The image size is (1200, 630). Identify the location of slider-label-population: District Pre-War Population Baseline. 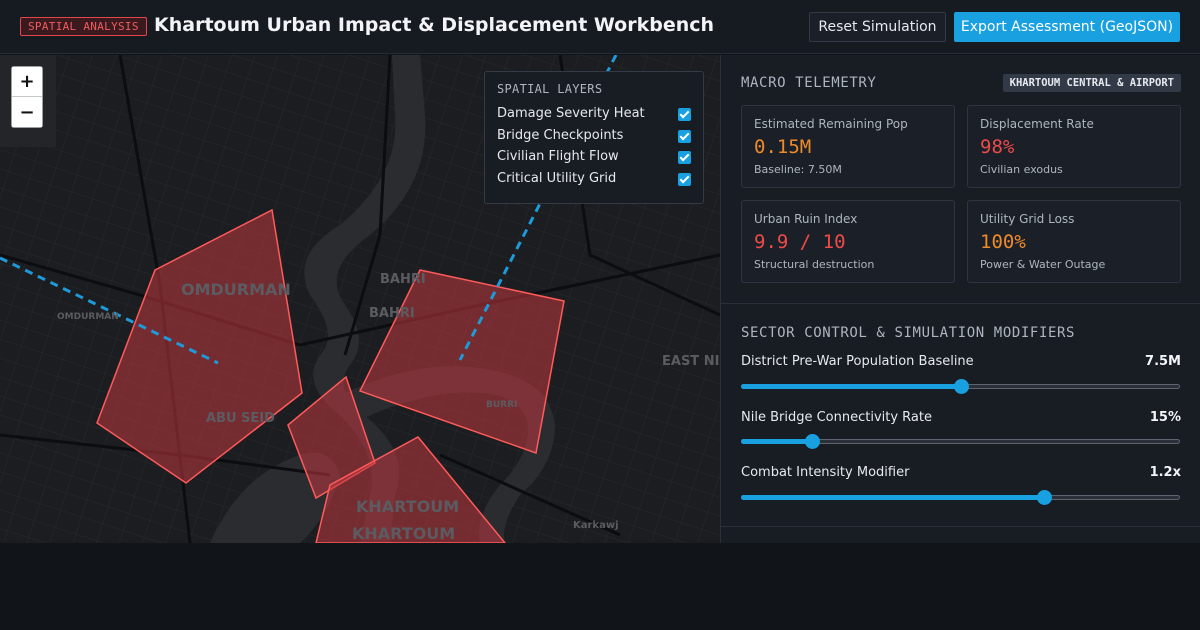
(857, 361).